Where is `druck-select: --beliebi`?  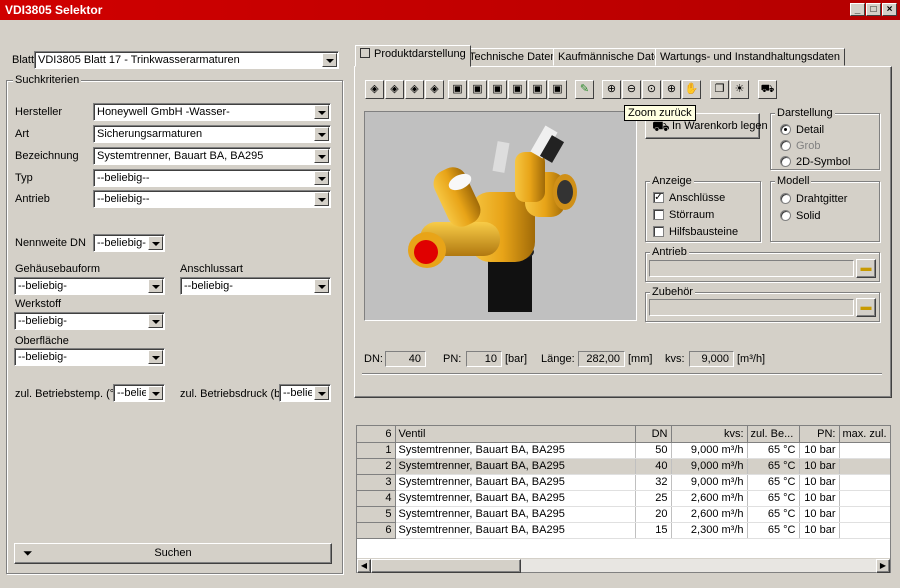 druck-select: --beliebi is located at coordinates (305, 393).